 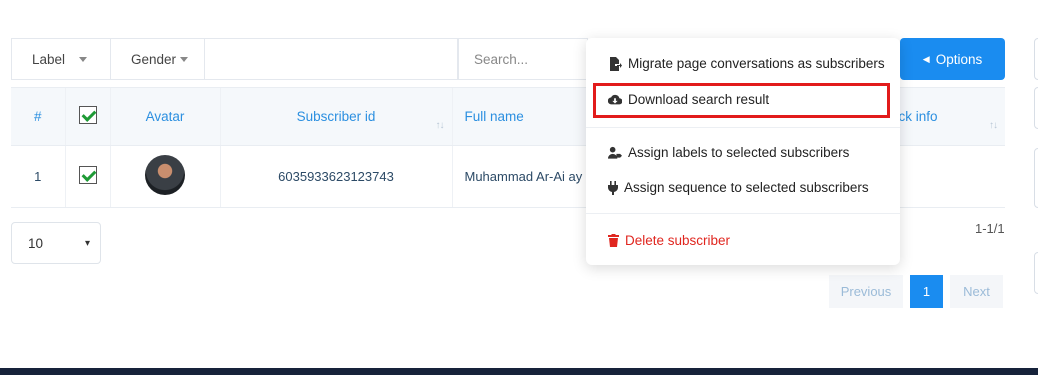 I want to click on options-button-label: Options, so click(x=959, y=59).